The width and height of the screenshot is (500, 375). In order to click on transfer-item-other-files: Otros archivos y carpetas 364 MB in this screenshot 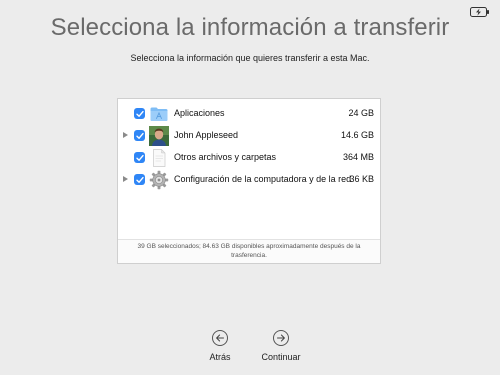, I will do `click(249, 158)`.